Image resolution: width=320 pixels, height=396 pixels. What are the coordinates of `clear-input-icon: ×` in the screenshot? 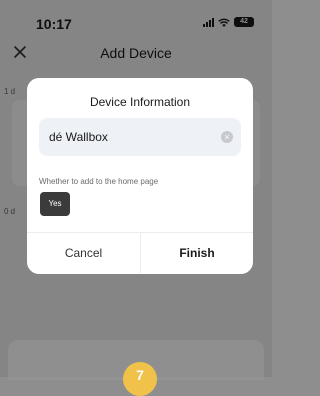 It's located at (227, 137).